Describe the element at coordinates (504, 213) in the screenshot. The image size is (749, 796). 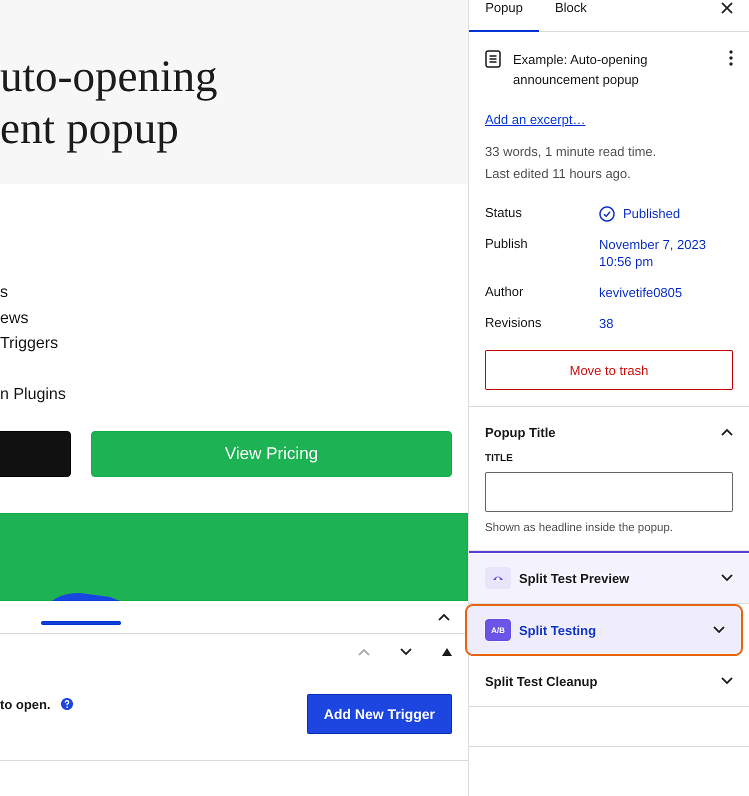
I see `field-label: Status` at that location.